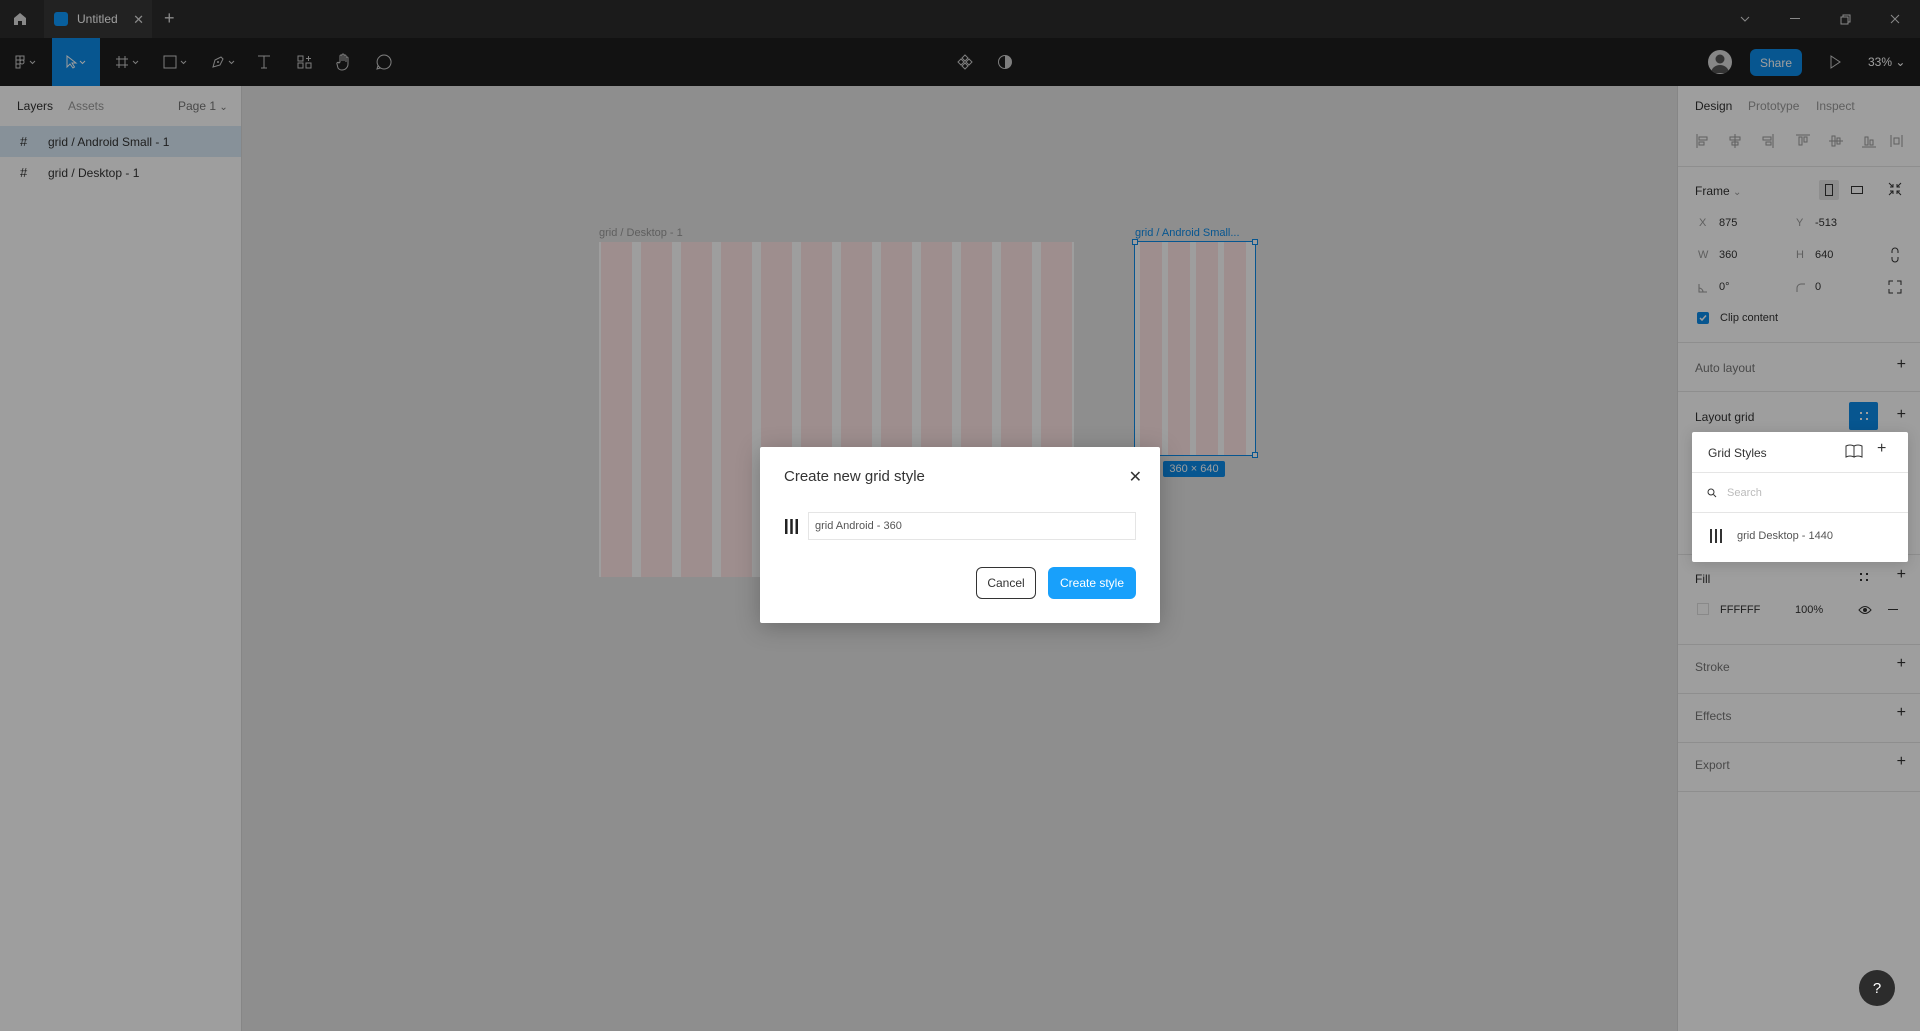 The image size is (1920, 1031). What do you see at coordinates (1881, 449) in the screenshot?
I see `add-grid-style-icon: +` at bounding box center [1881, 449].